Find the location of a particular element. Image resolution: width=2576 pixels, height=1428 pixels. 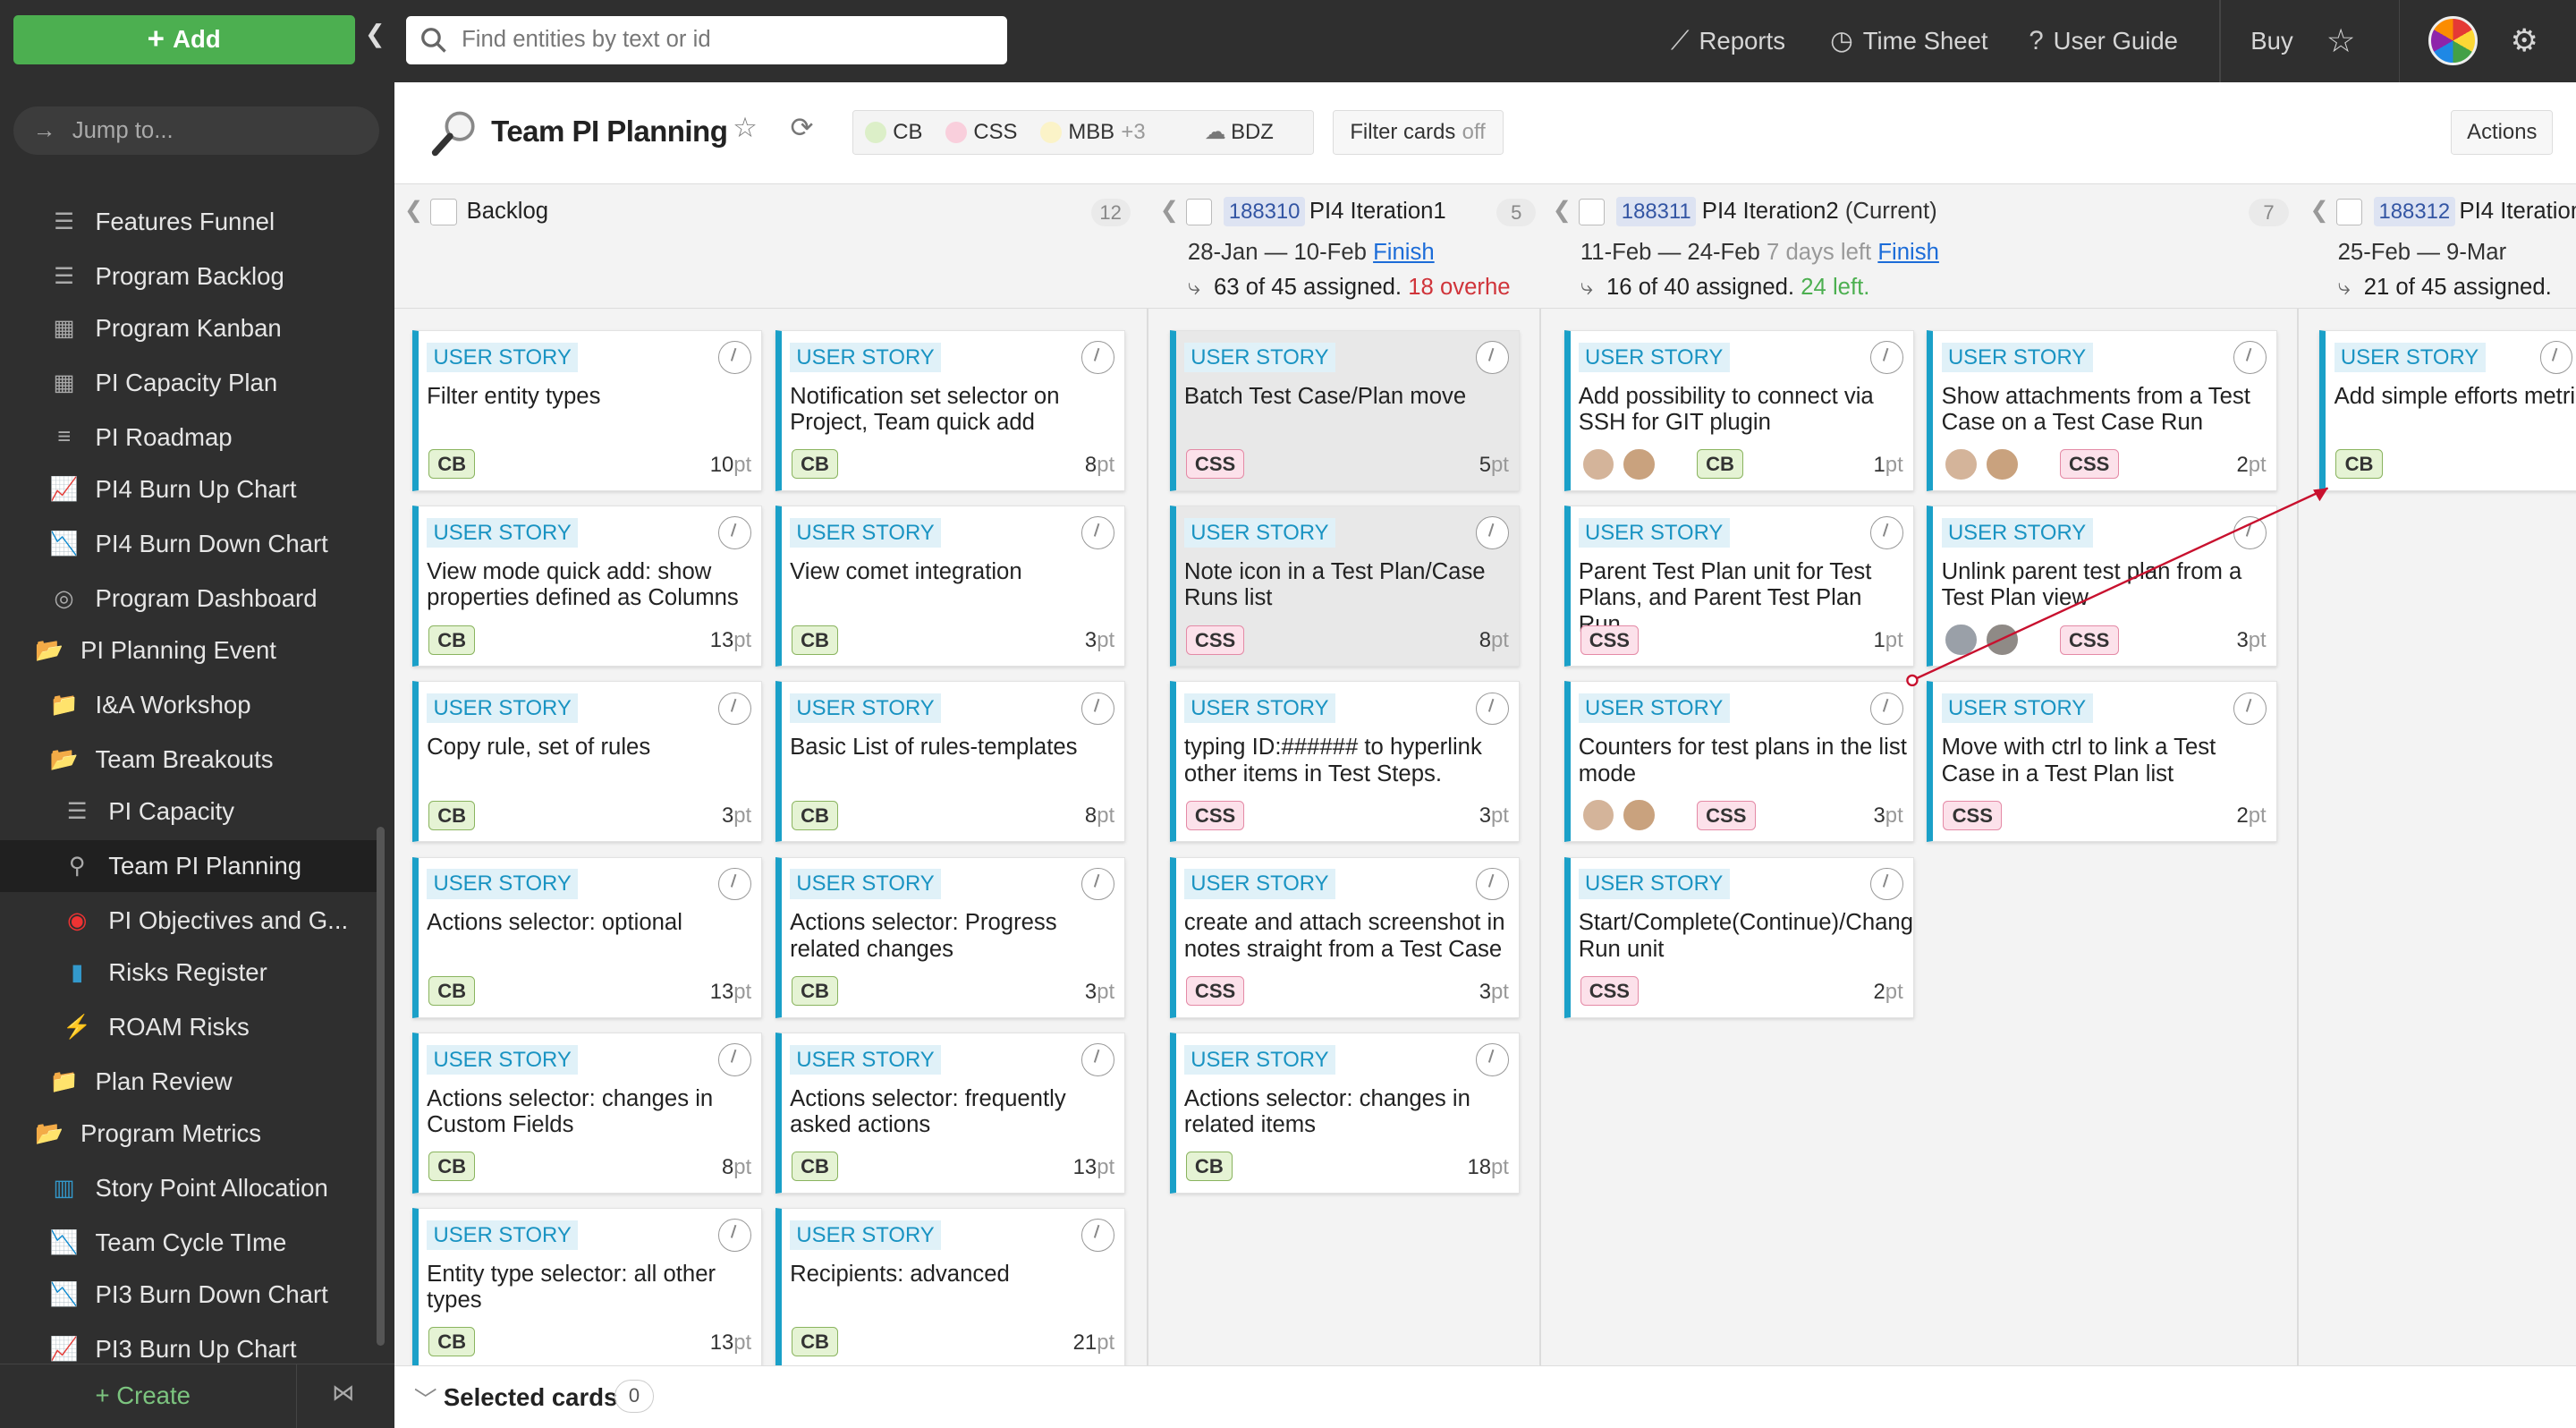

sidebar-item-roam-risks: ⚡ ROAM Risks is located at coordinates (156, 1027).